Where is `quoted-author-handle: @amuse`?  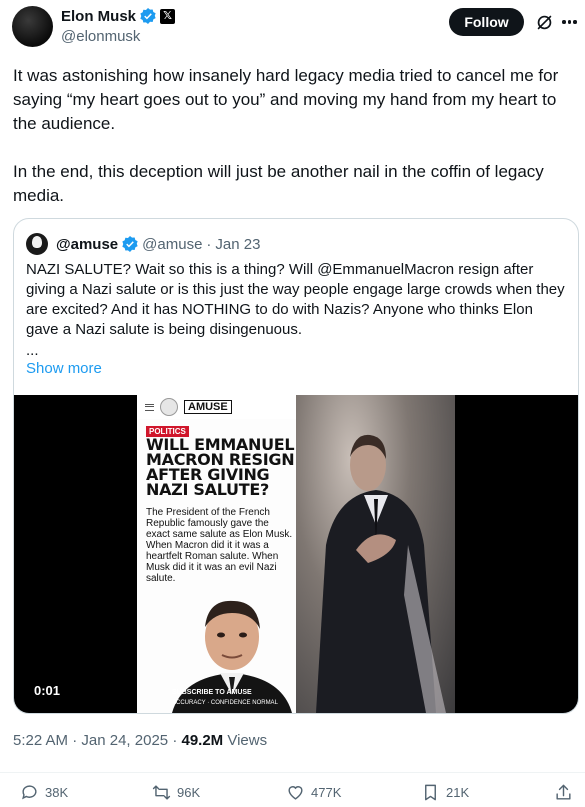
quoted-author-handle: @amuse is located at coordinates (172, 244).